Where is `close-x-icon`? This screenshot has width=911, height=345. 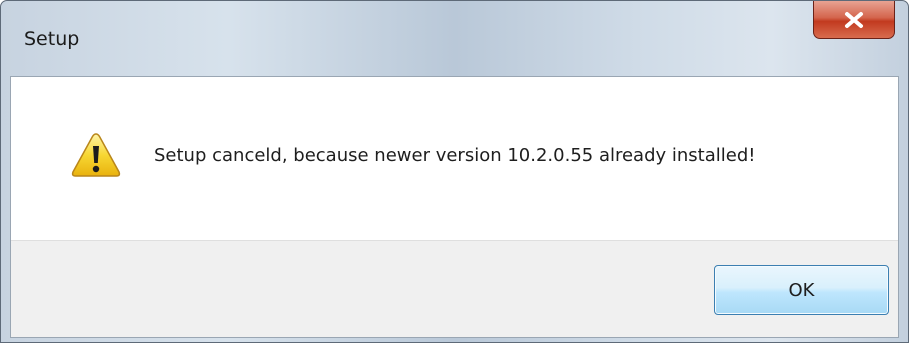 close-x-icon is located at coordinates (854, 20).